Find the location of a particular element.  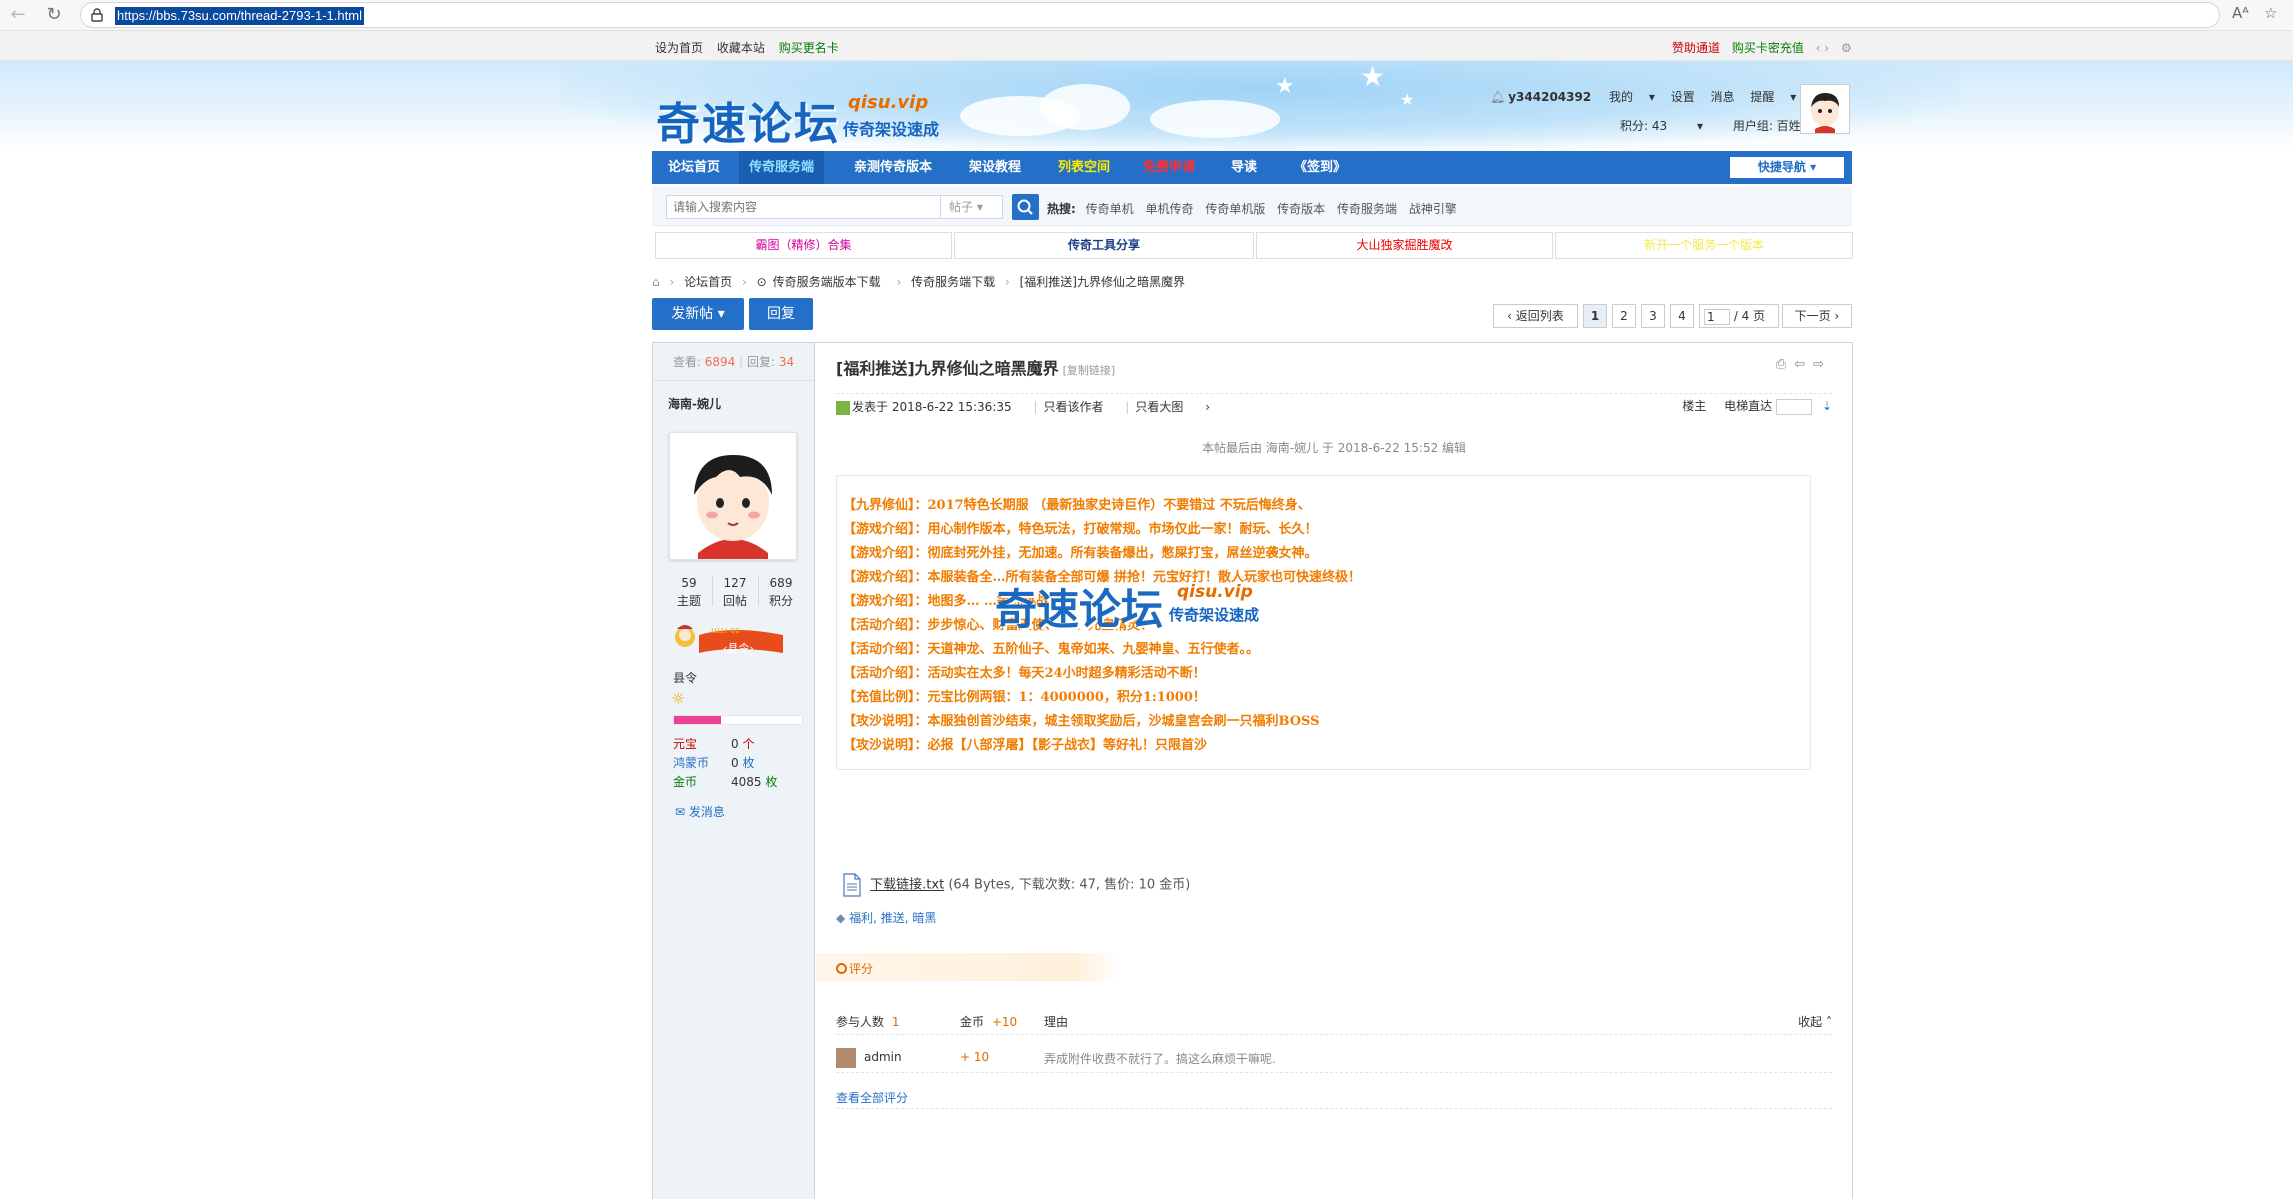

nav-home: 论坛首页 is located at coordinates (694, 167).